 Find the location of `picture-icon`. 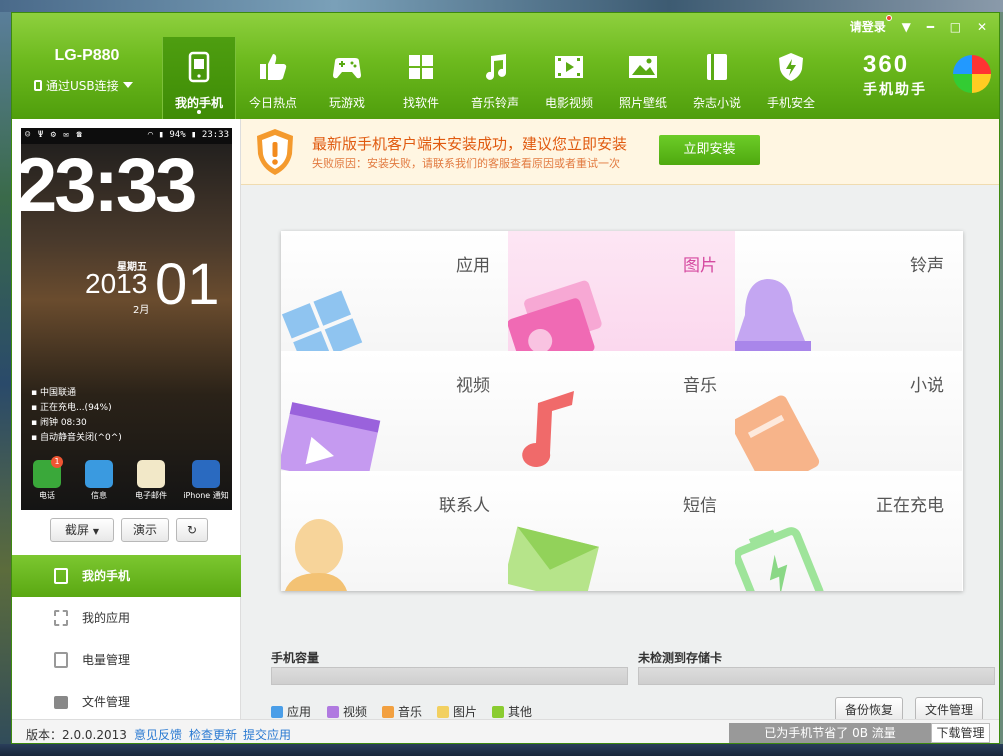

picture-icon is located at coordinates (555, 315).